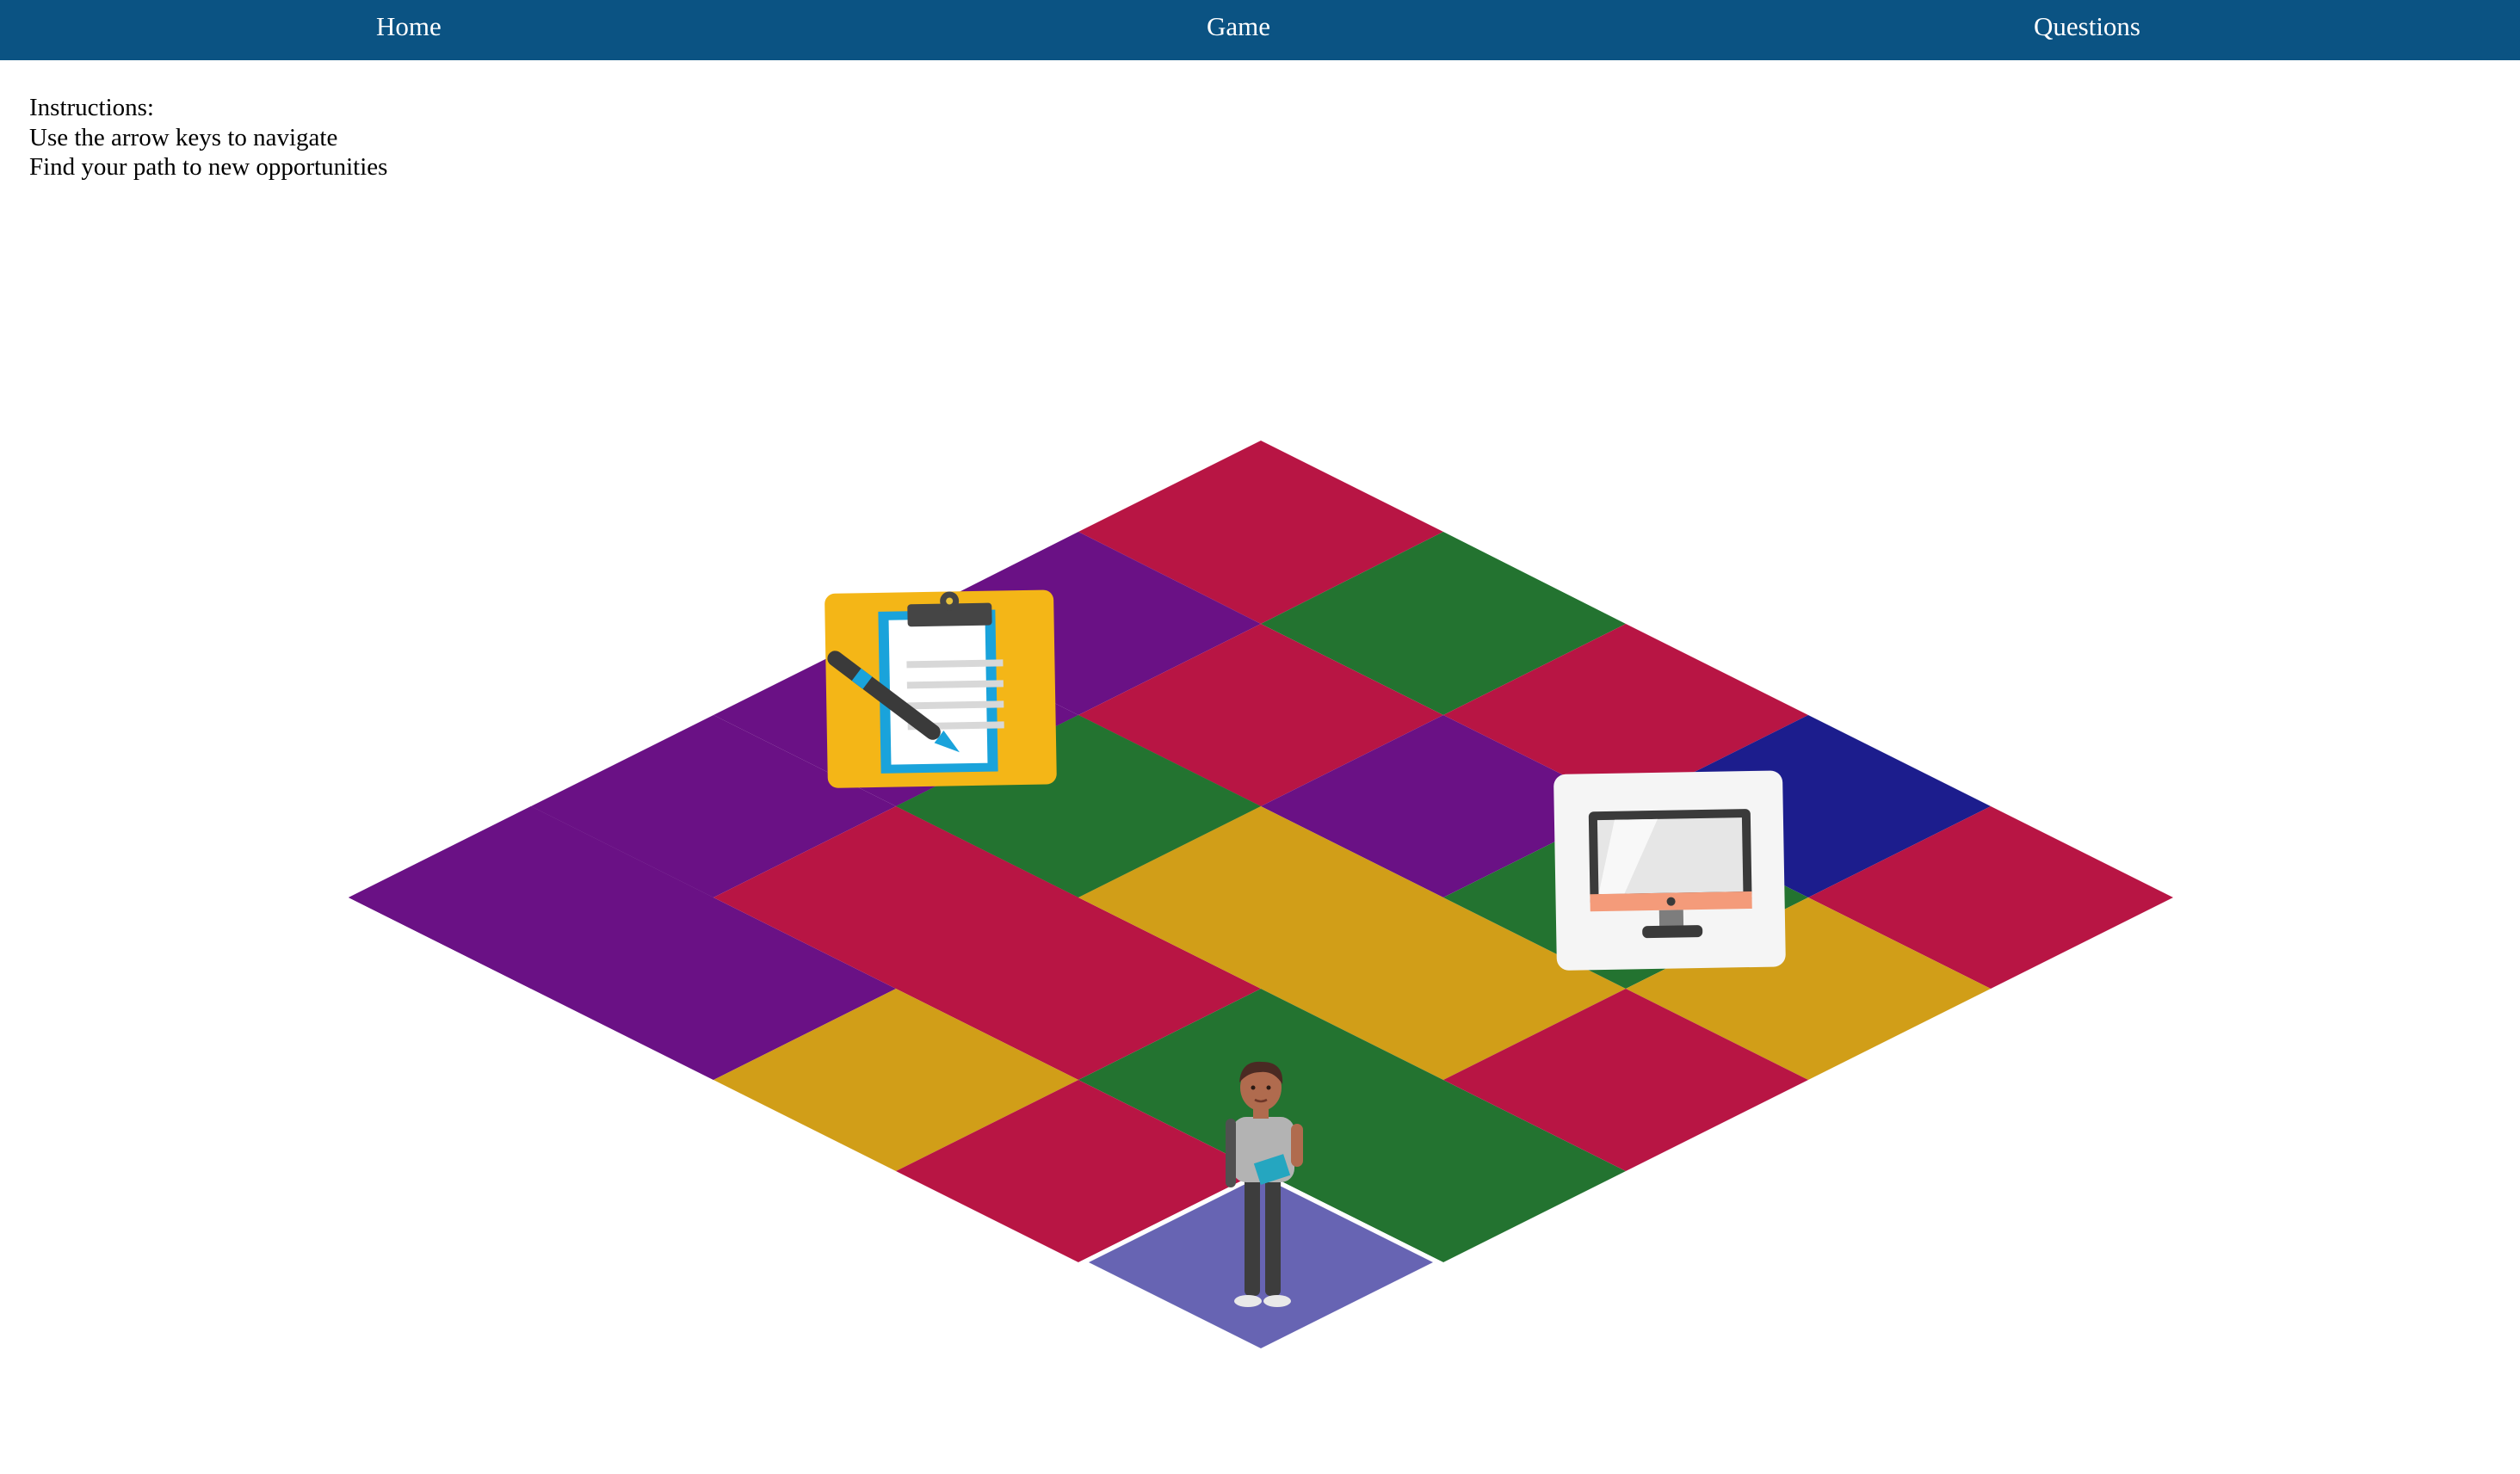 This screenshot has width=2520, height=1474. I want to click on clipboard-icon, so click(940, 689).